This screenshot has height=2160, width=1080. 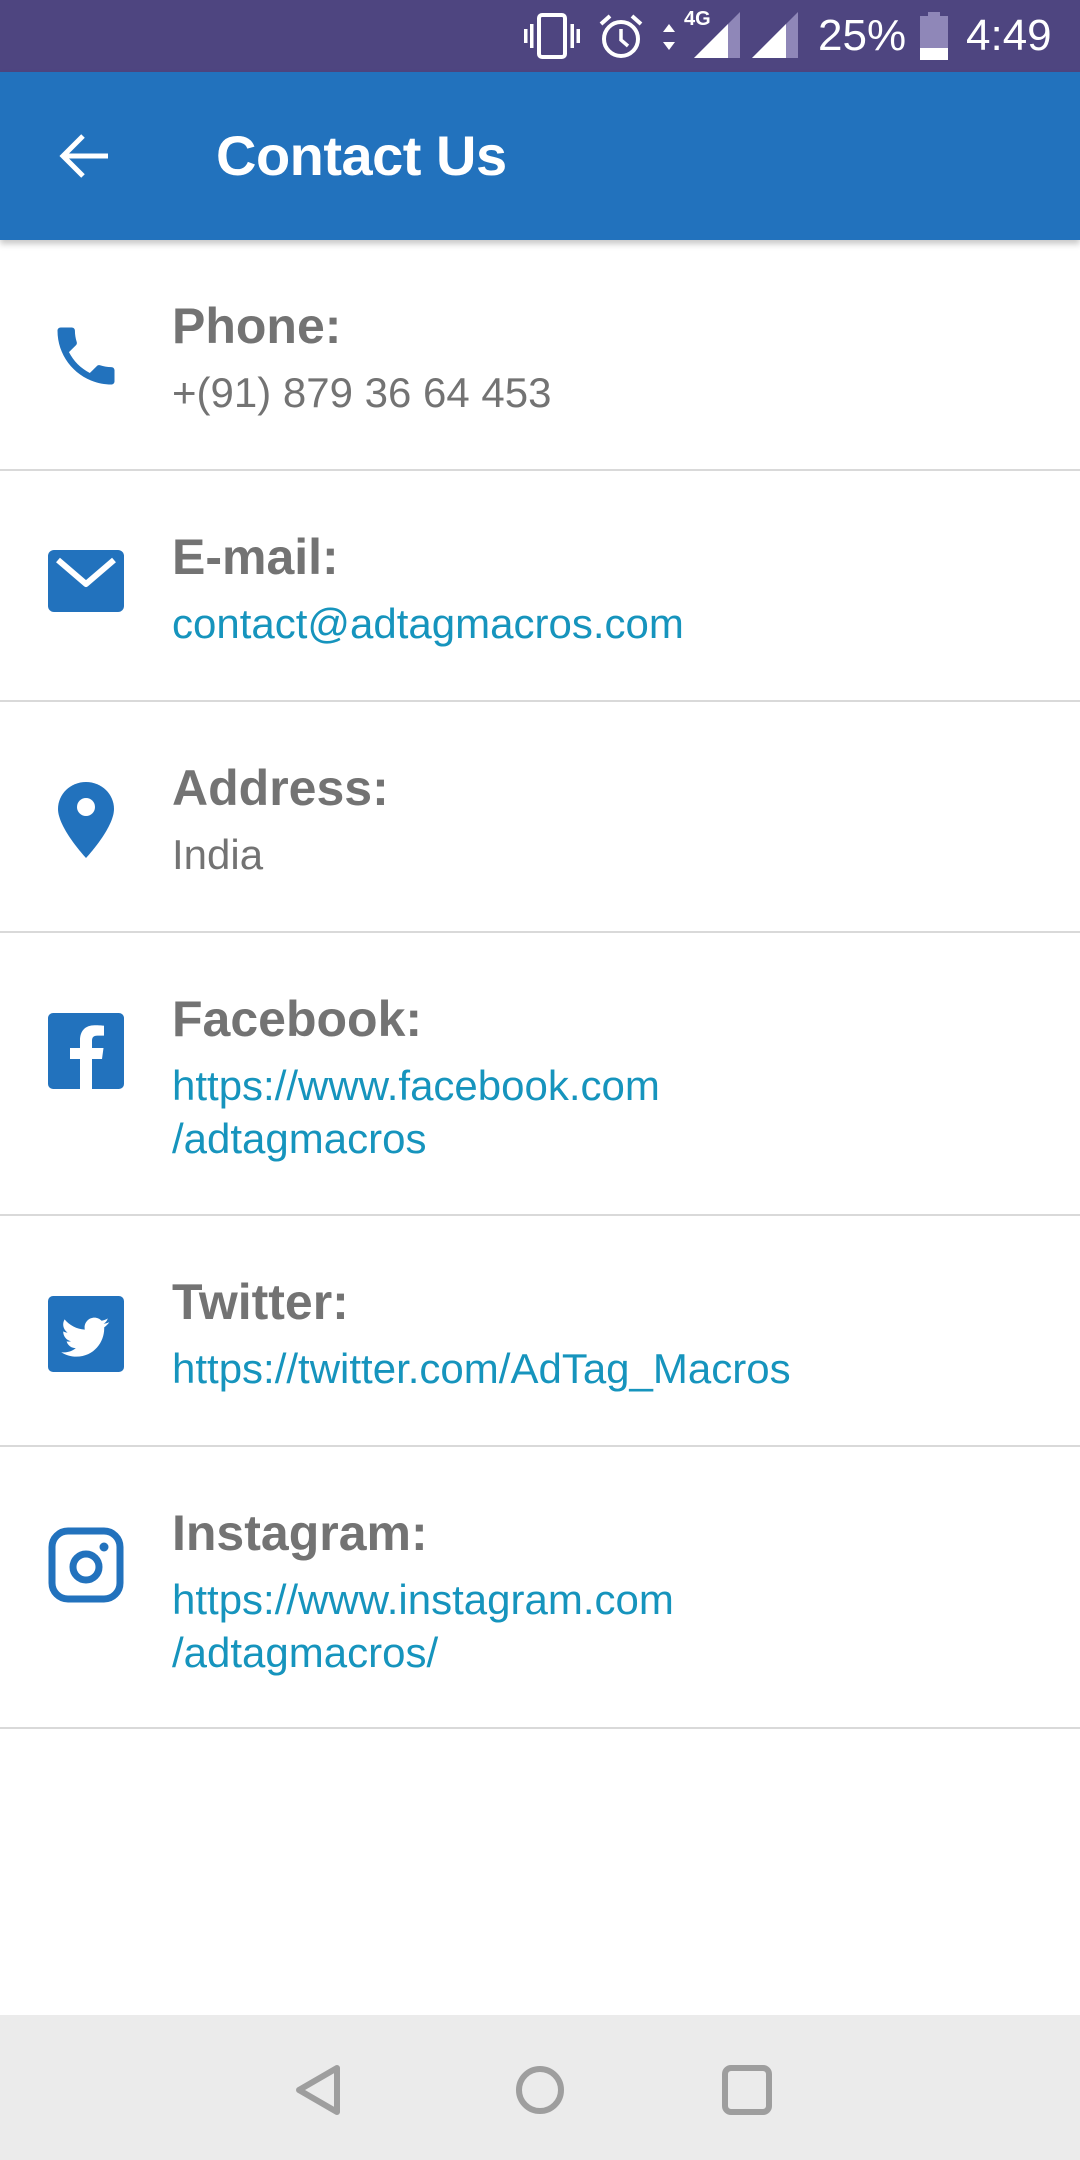 I want to click on alarm-icon, so click(x=621, y=36).